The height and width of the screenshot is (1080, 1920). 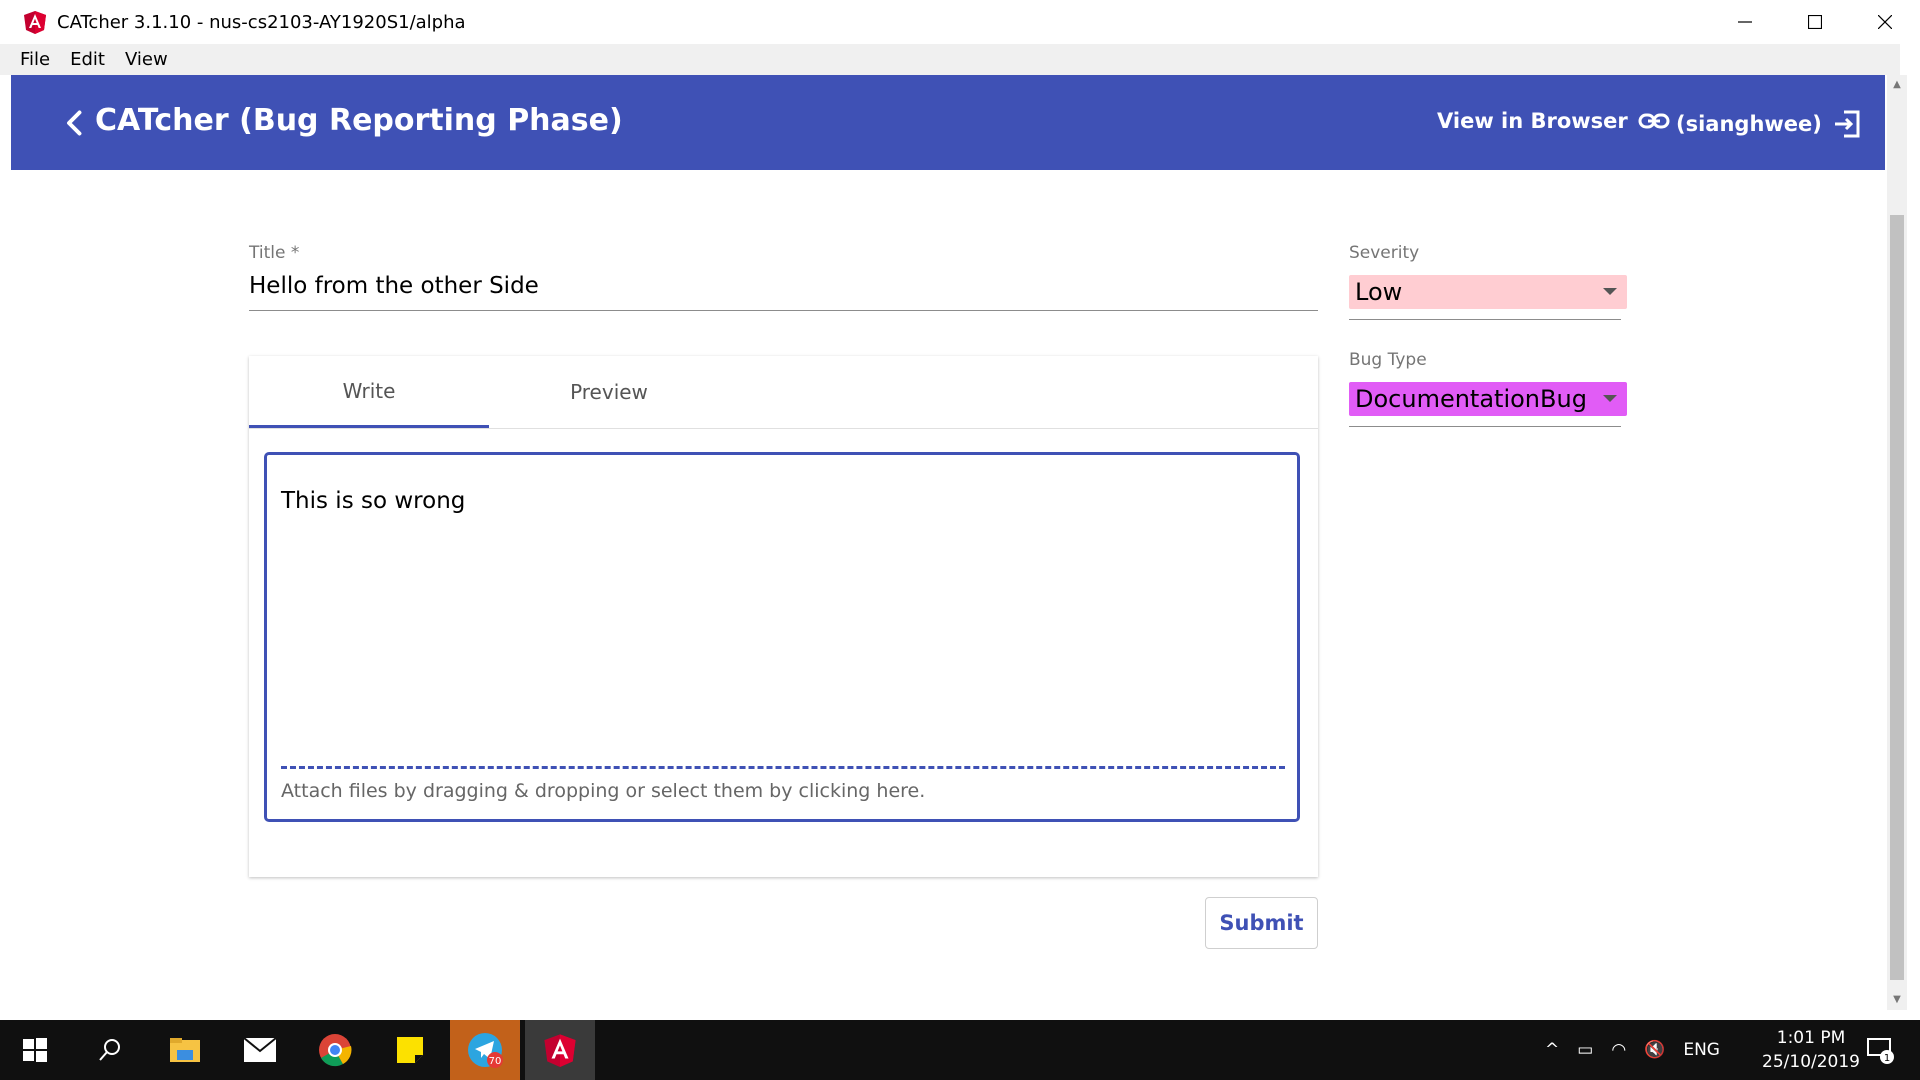 I want to click on submit-label: Submit, so click(x=1261, y=923).